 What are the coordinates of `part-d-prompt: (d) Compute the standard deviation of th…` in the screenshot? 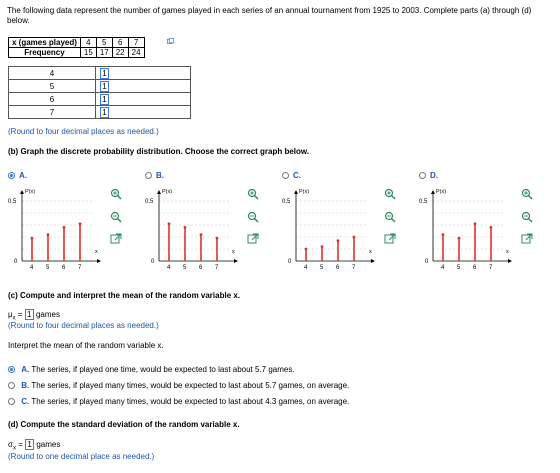 It's located at (124, 424).